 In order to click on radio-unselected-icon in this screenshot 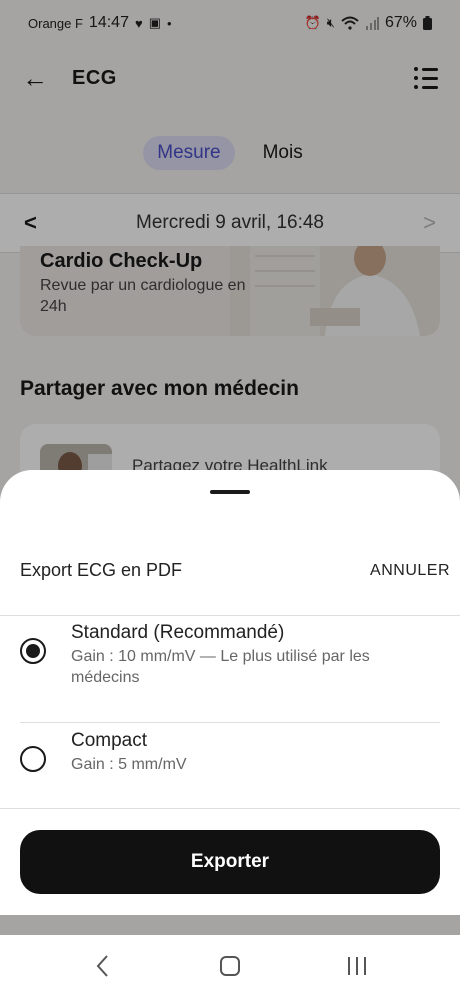, I will do `click(33, 759)`.